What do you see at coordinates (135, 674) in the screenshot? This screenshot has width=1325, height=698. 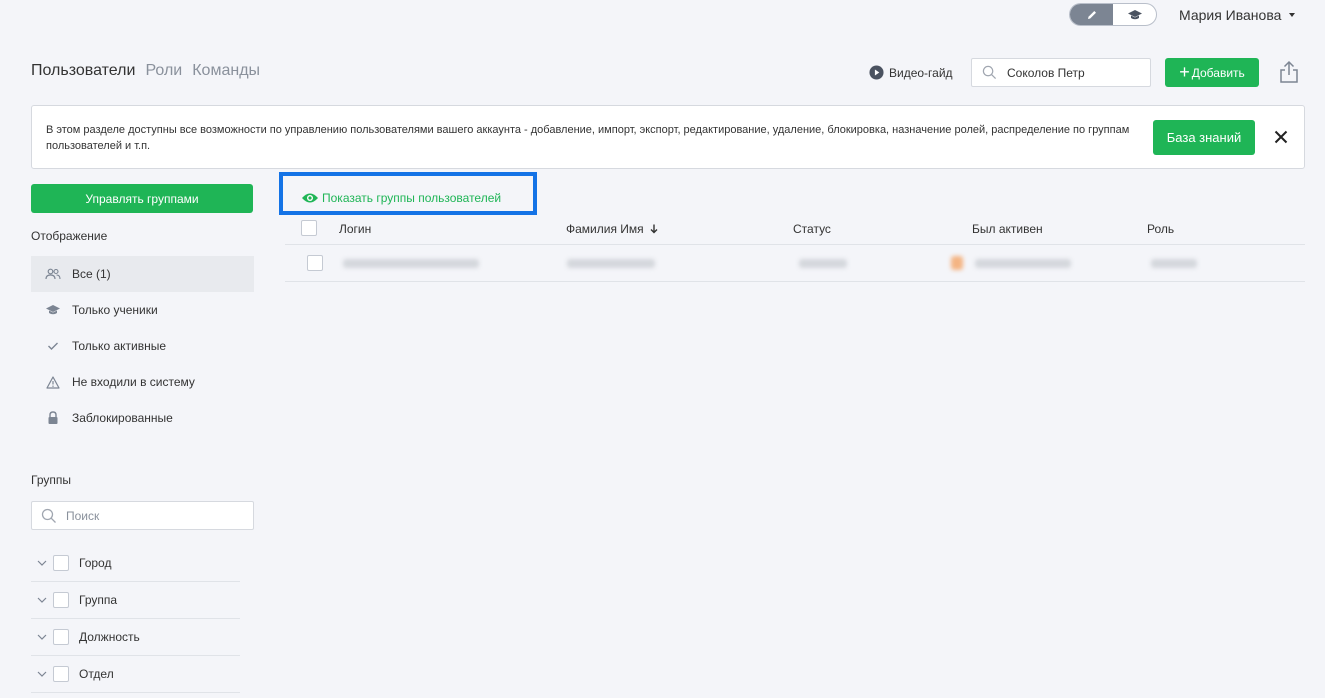 I see `group-item-department: Отдел` at bounding box center [135, 674].